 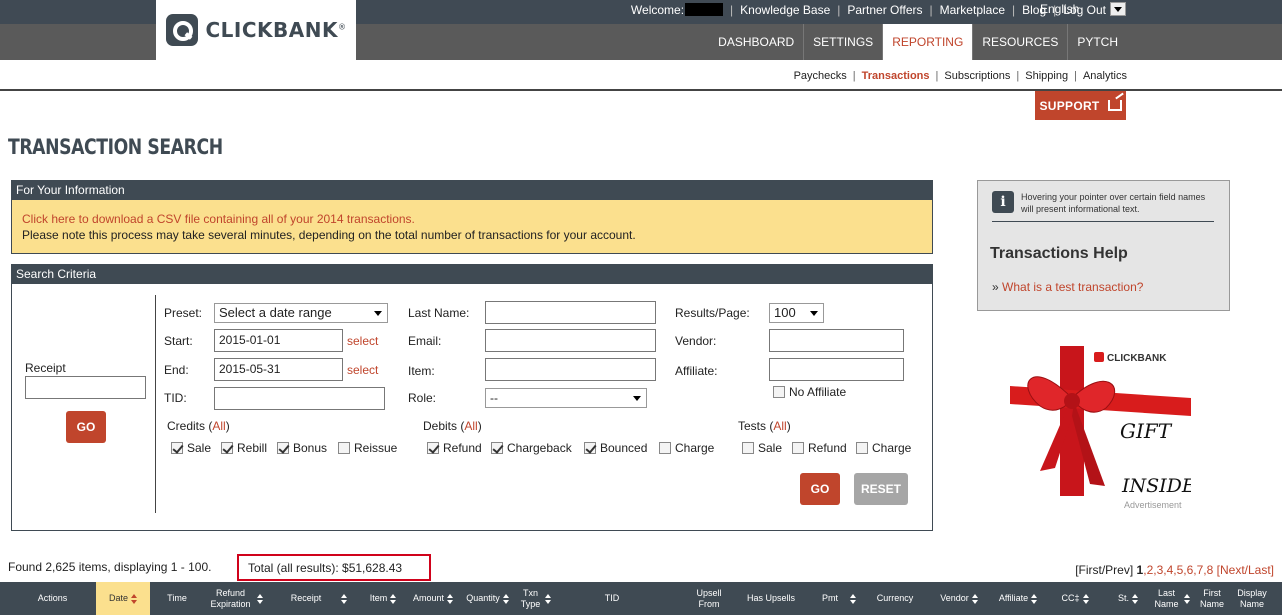 I want to click on col-txn-type: Txn Type, so click(x=535, y=598).